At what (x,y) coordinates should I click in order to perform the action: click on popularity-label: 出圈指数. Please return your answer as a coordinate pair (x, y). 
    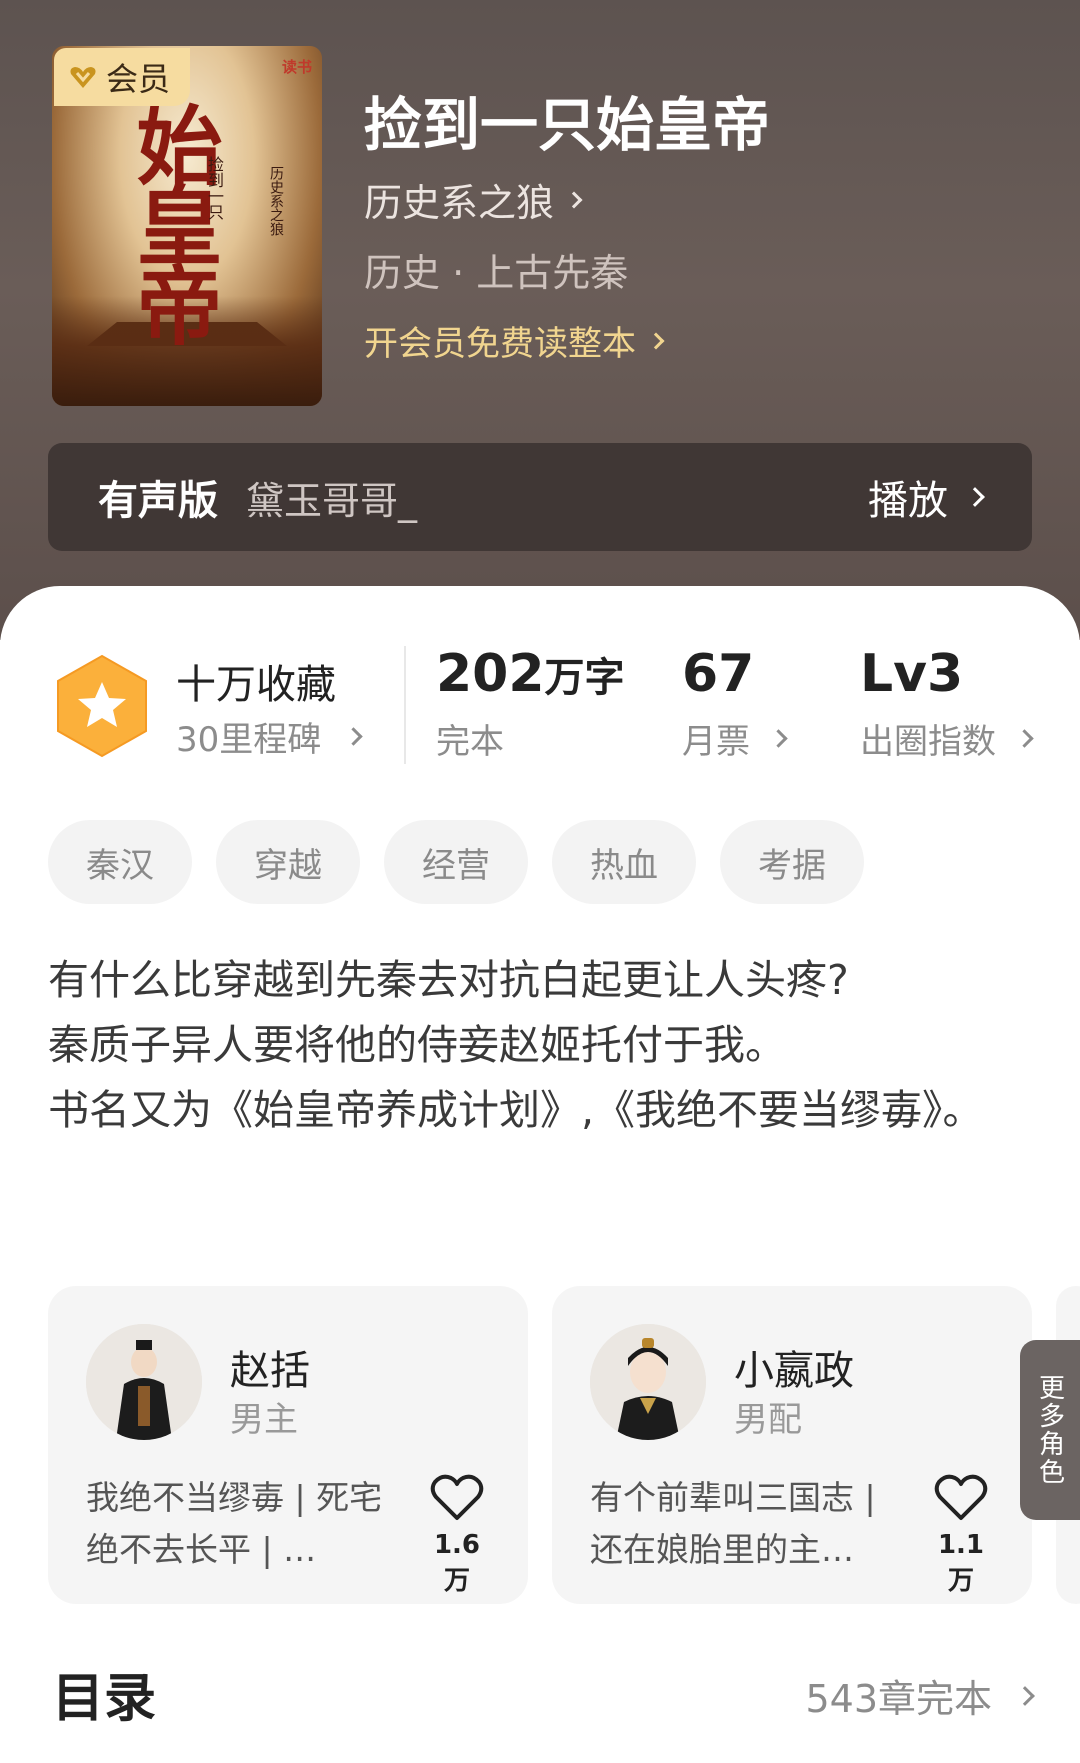
    Looking at the image, I should click on (928, 742).